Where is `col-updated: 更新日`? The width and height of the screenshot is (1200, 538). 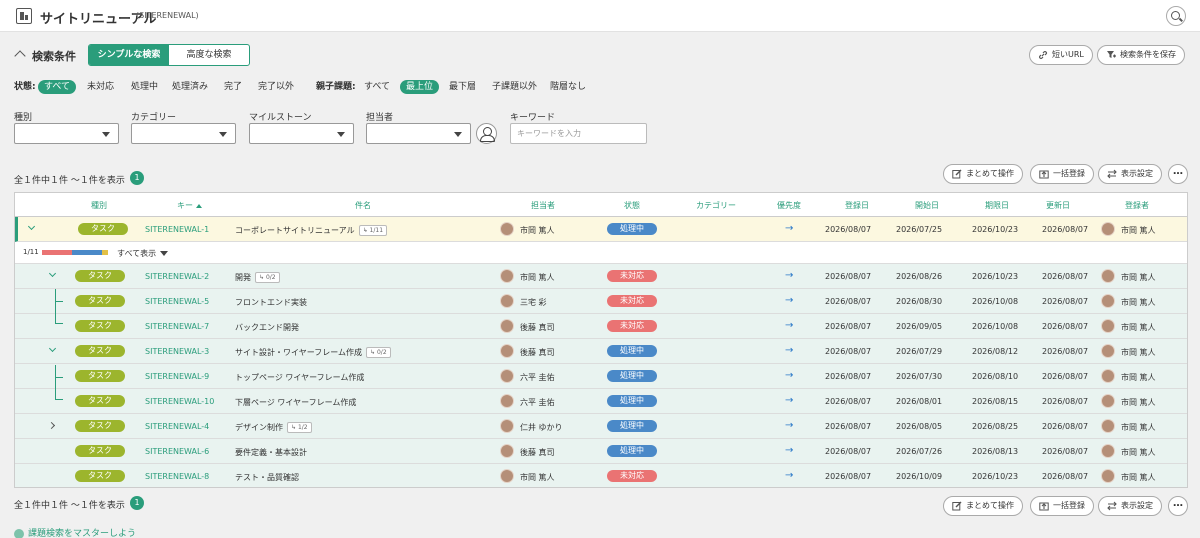
col-updated: 更新日 is located at coordinates (1058, 205).